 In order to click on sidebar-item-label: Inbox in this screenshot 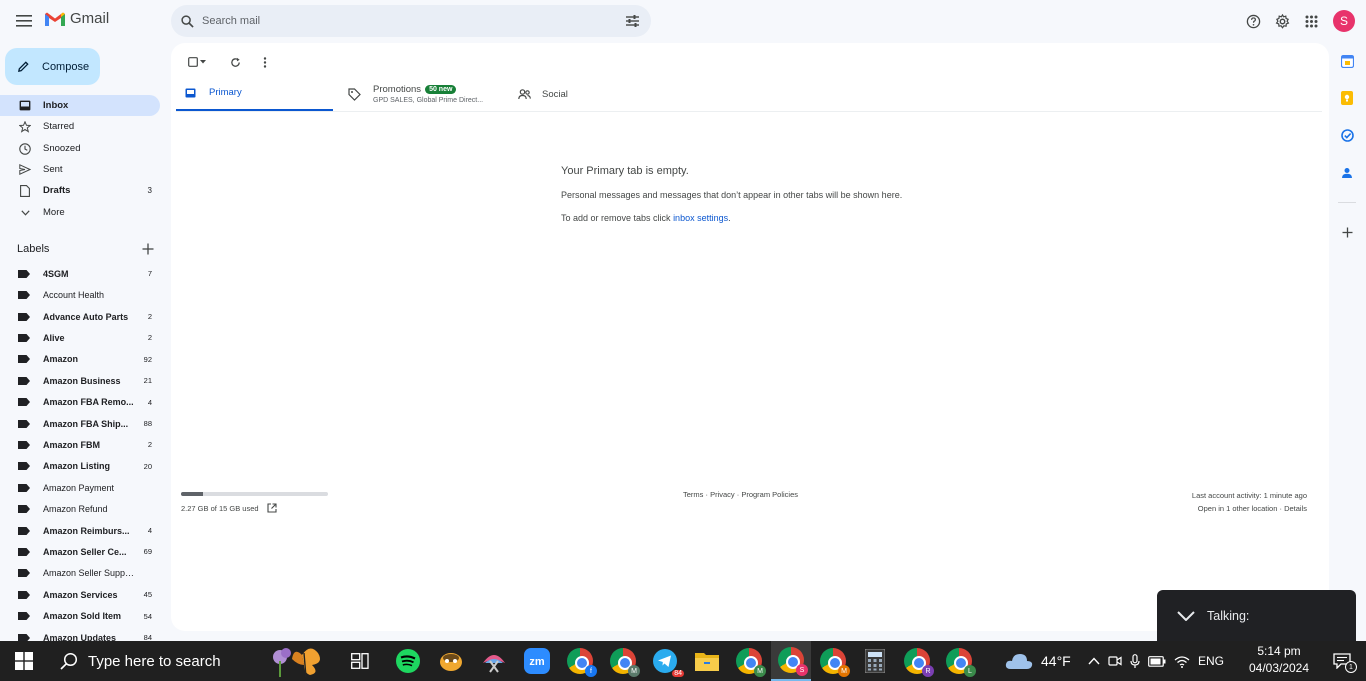, I will do `click(56, 105)`.